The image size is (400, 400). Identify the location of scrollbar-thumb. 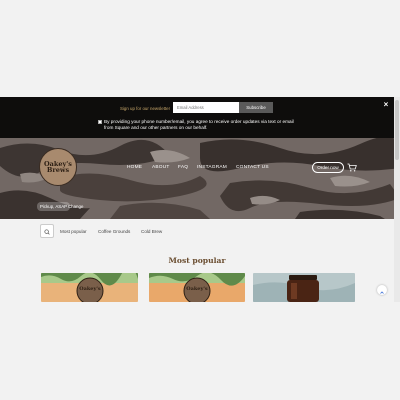
(397, 130).